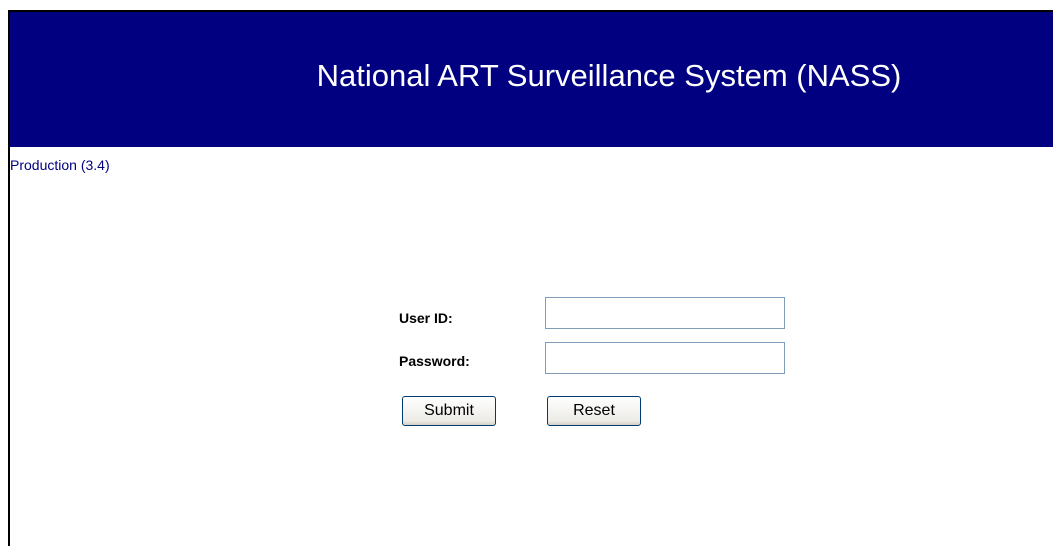 Image resolution: width=1053 pixels, height=546 pixels. What do you see at coordinates (426, 318) in the screenshot?
I see `user-id-label: User ID:` at bounding box center [426, 318].